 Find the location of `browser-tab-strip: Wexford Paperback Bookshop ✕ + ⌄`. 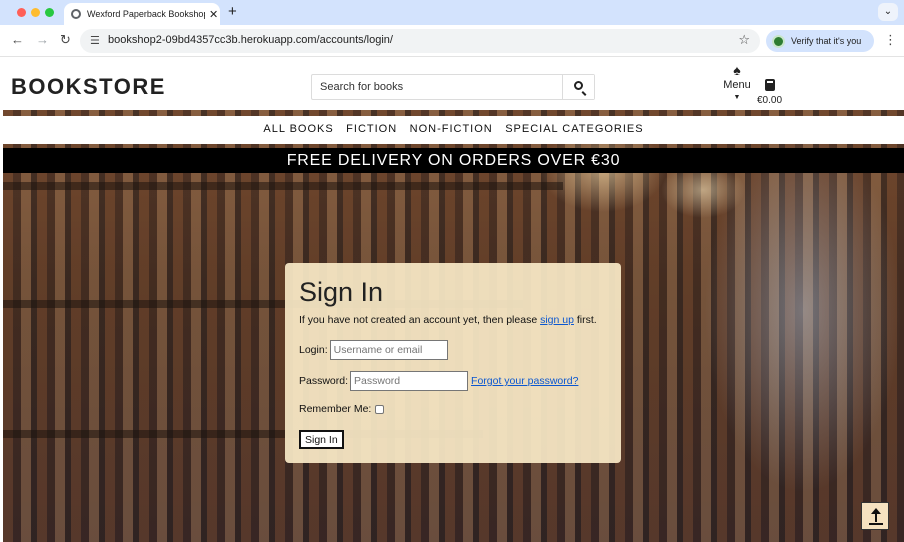

browser-tab-strip: Wexford Paperback Bookshop ✕ + ⌄ is located at coordinates (452, 12).